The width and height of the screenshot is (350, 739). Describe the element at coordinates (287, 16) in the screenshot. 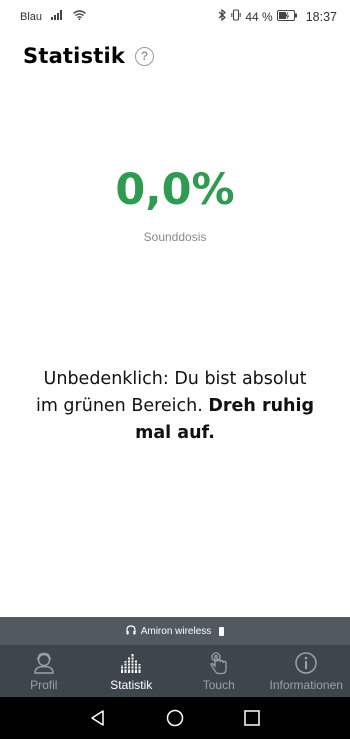

I see `battery-icon` at that location.